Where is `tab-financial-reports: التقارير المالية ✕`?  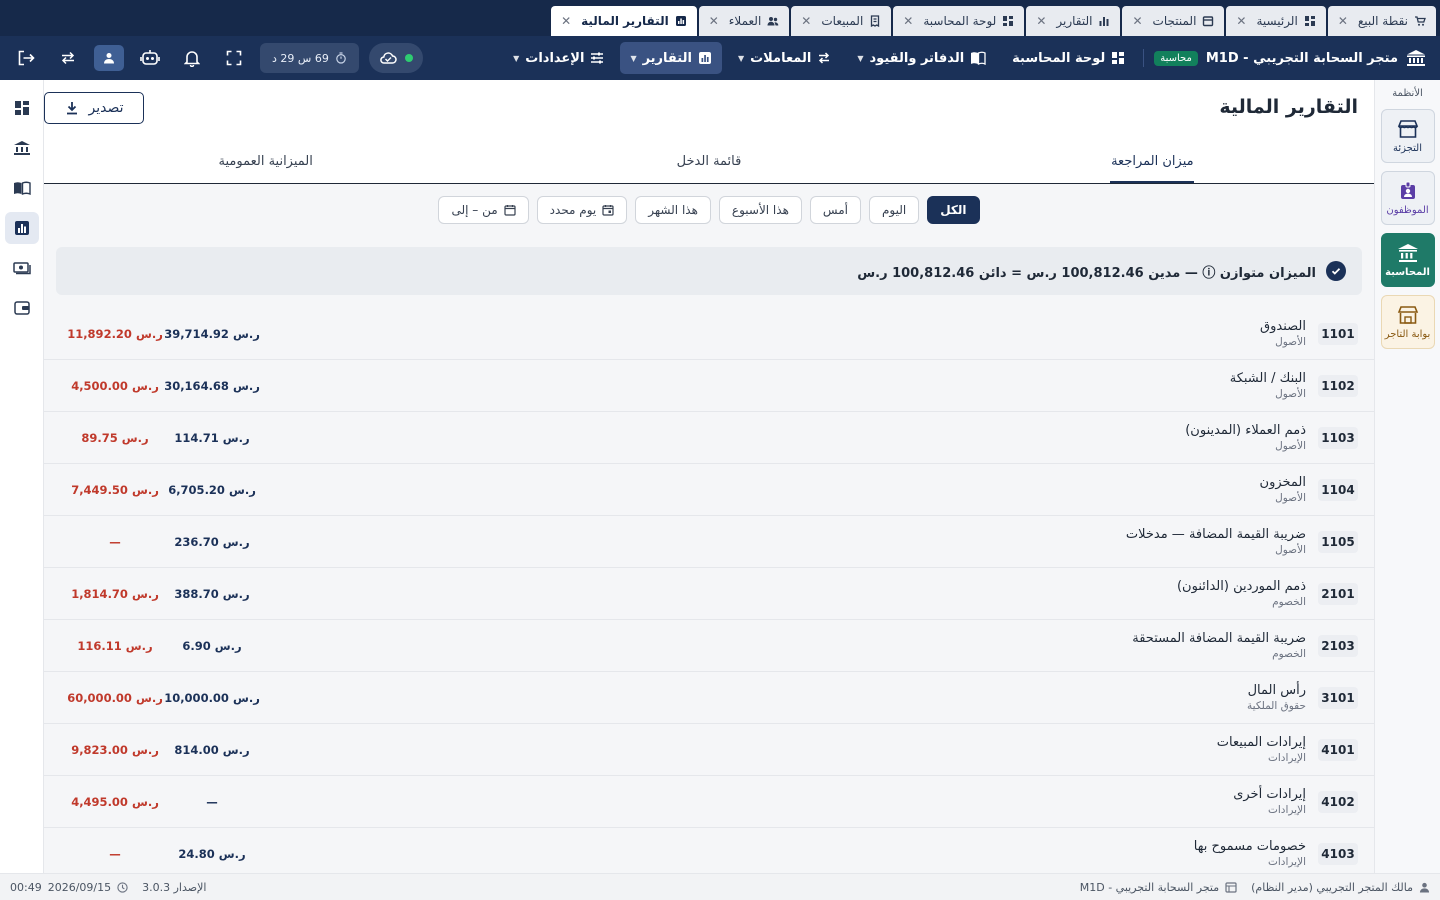
tab-financial-reports: التقارير المالية ✕ is located at coordinates (624, 21).